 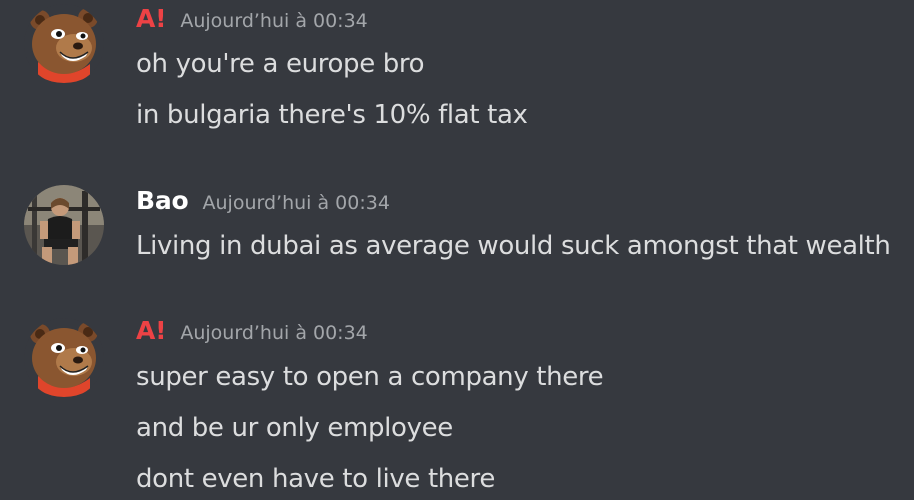 I want to click on username: Bao, so click(x=162, y=200).